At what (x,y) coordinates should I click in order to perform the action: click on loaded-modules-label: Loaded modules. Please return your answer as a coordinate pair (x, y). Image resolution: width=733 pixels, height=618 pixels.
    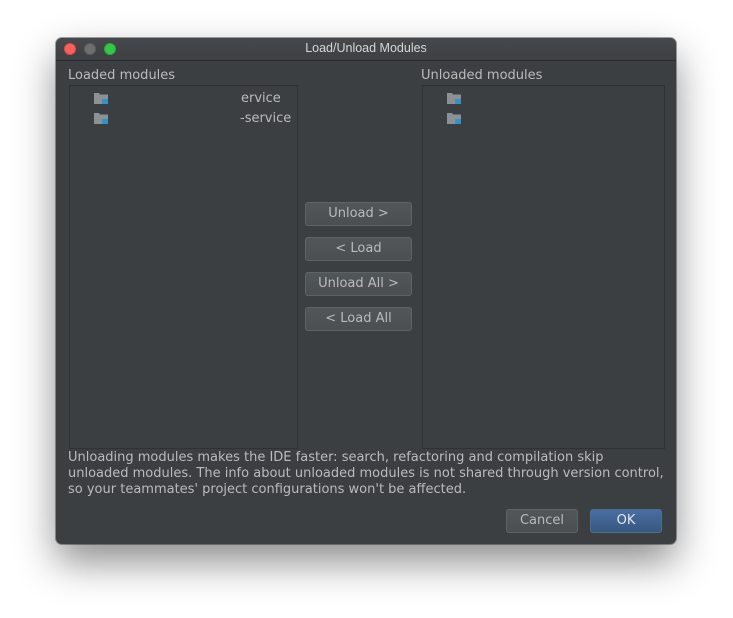
    Looking at the image, I should click on (122, 75).